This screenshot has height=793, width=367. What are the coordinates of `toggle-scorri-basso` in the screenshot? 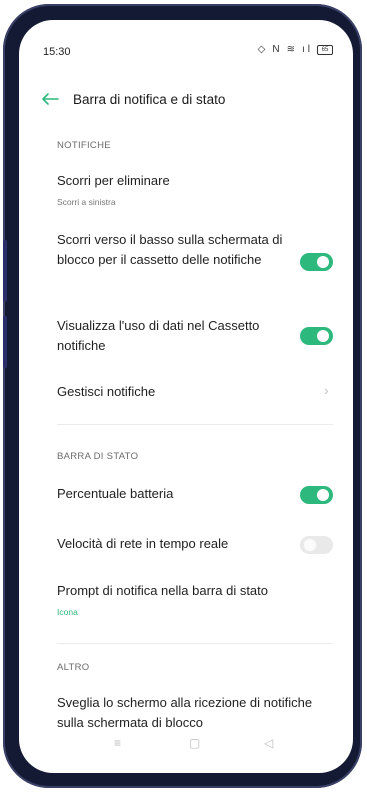 It's located at (316, 262).